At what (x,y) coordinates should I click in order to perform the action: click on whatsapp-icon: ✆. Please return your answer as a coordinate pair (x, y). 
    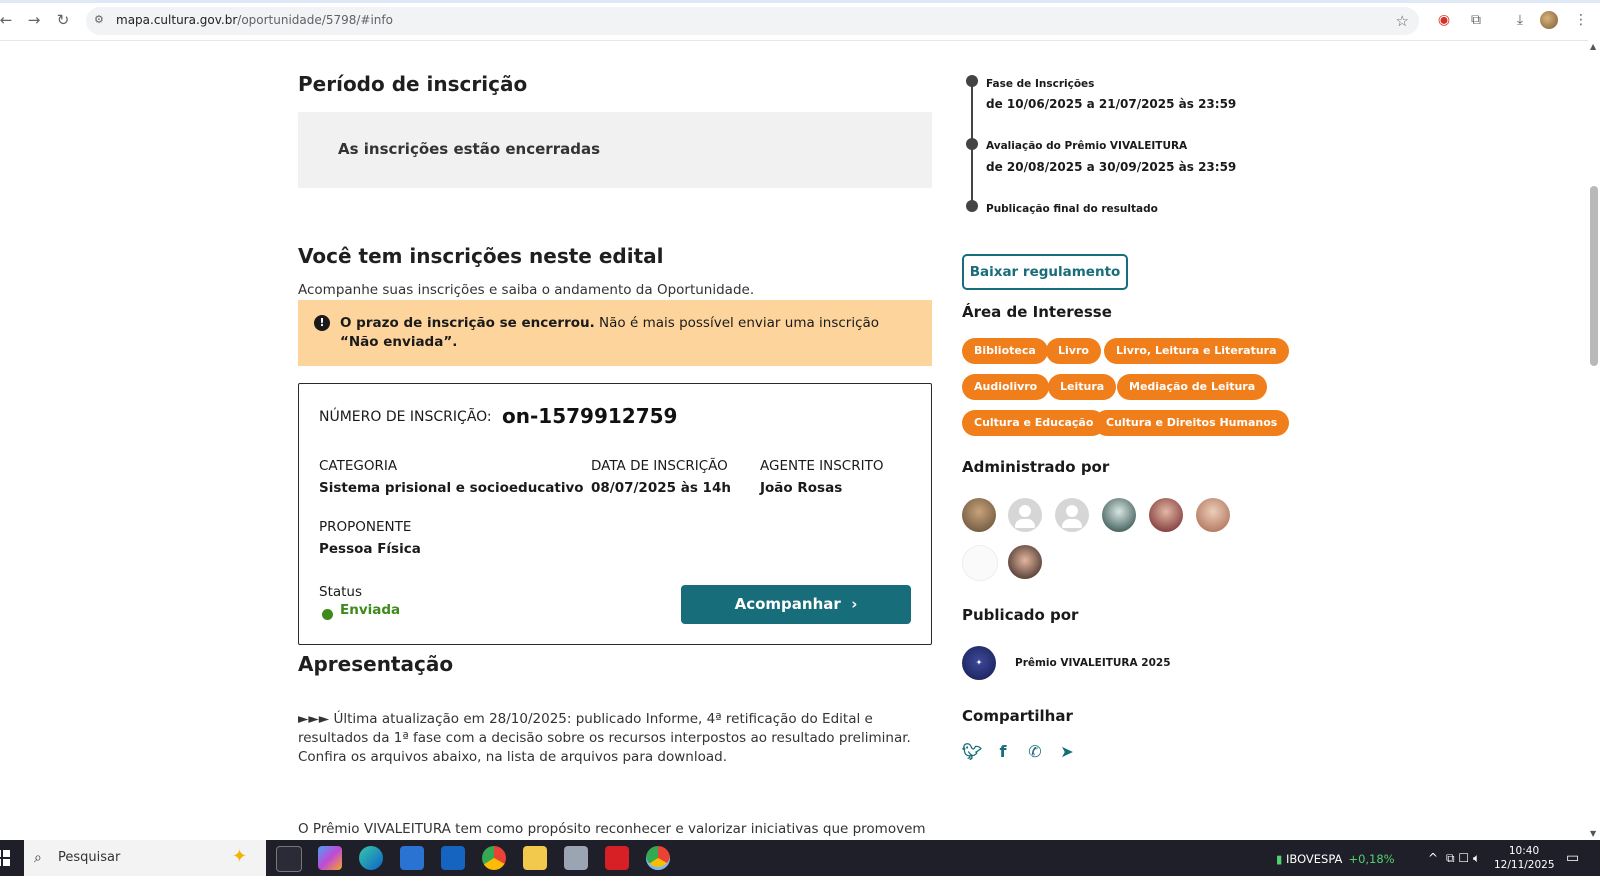
    Looking at the image, I should click on (1035, 752).